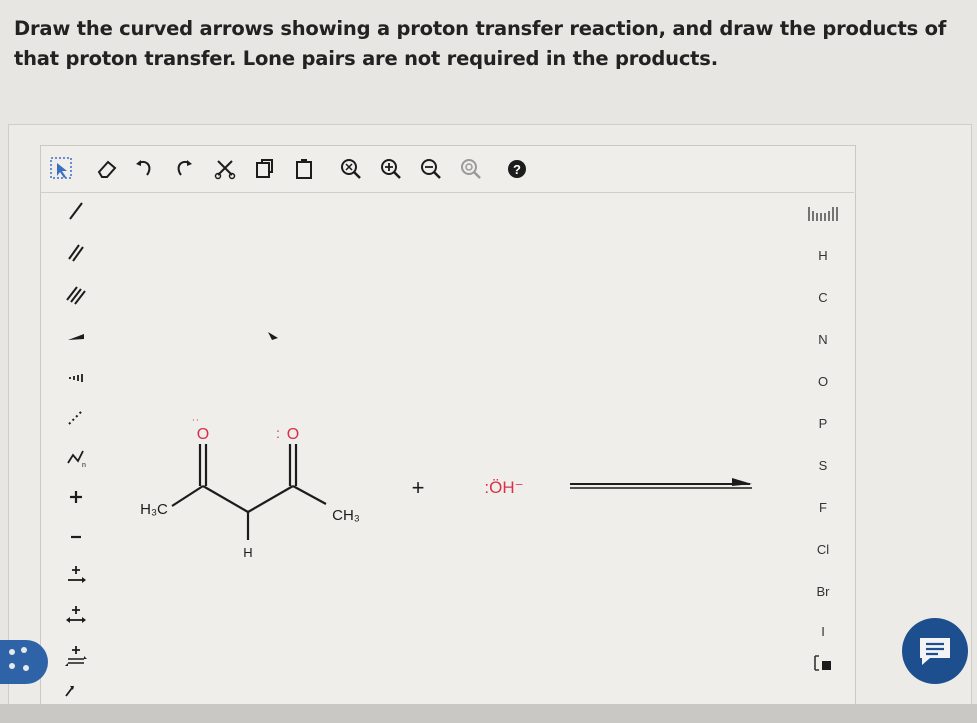  Describe the element at coordinates (823, 507) in the screenshot. I see `element-f: F` at that location.